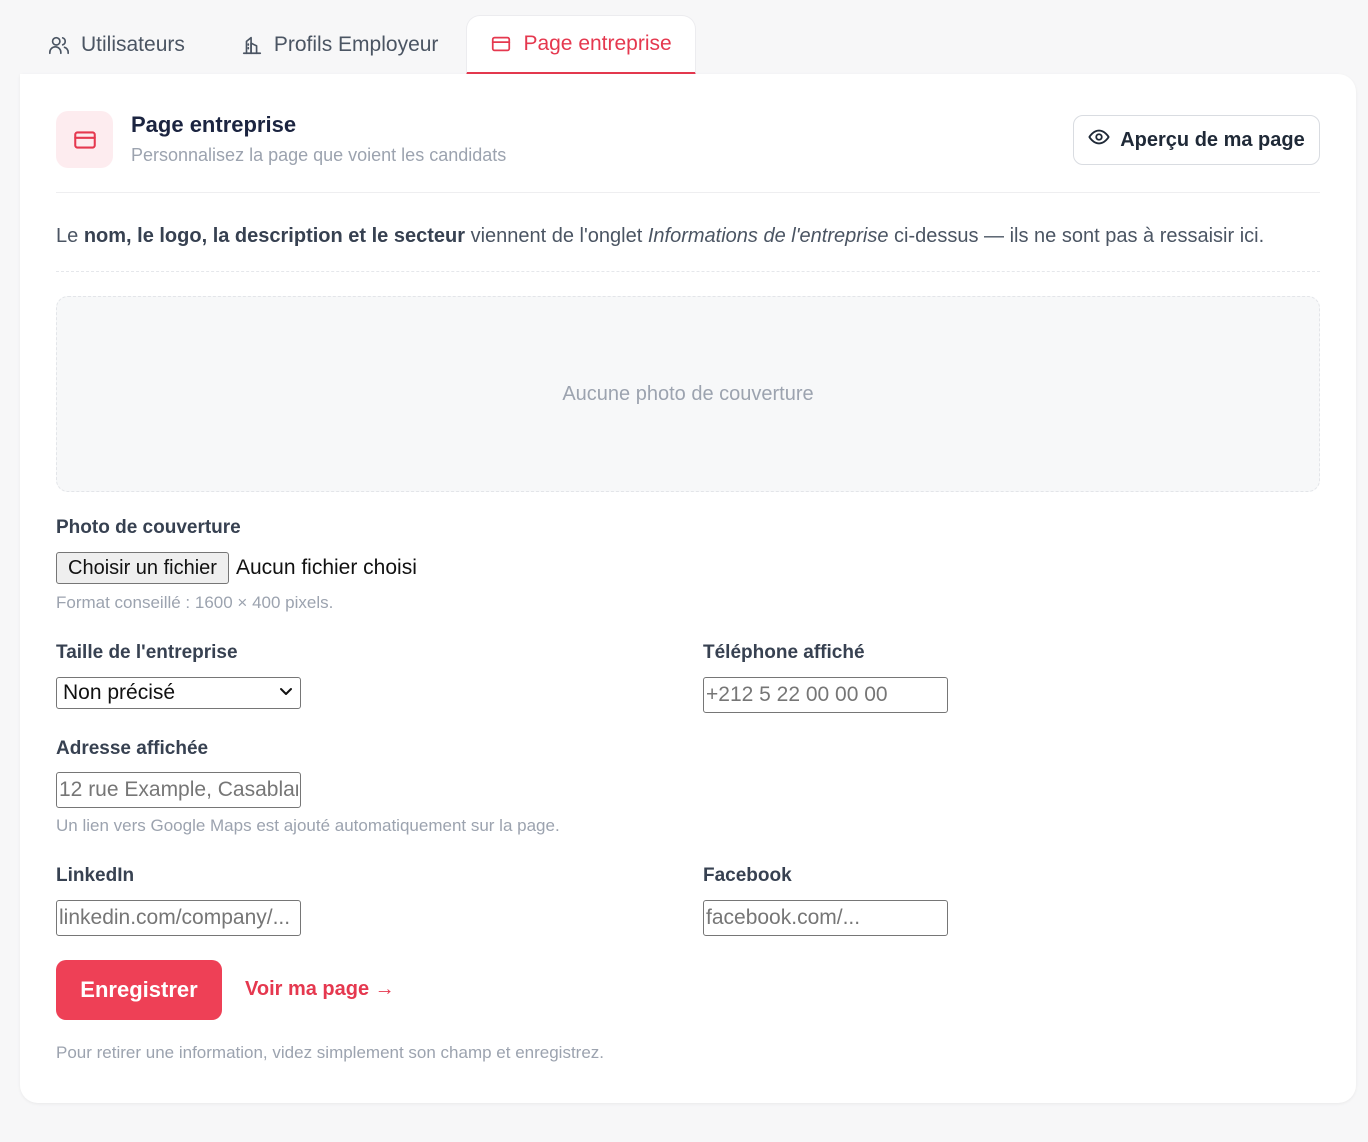 This screenshot has height=1142, width=1368. I want to click on facebook-input, so click(825, 918).